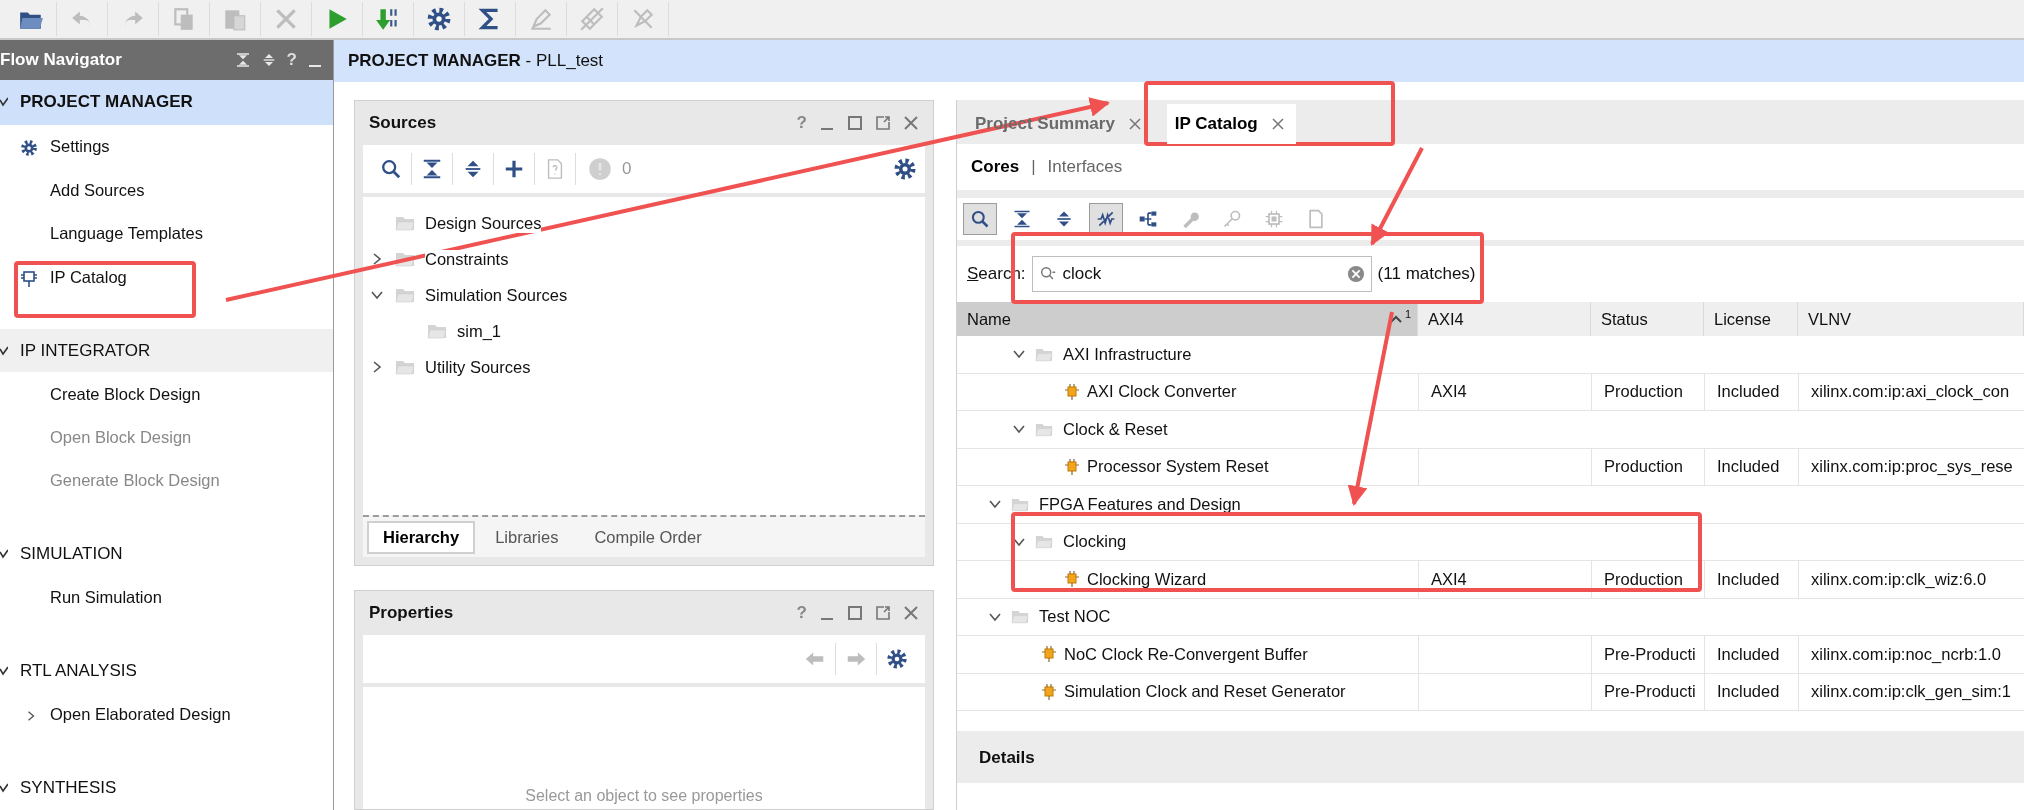  Describe the element at coordinates (1148, 219) in the screenshot. I see `hierarchy-icon` at that location.